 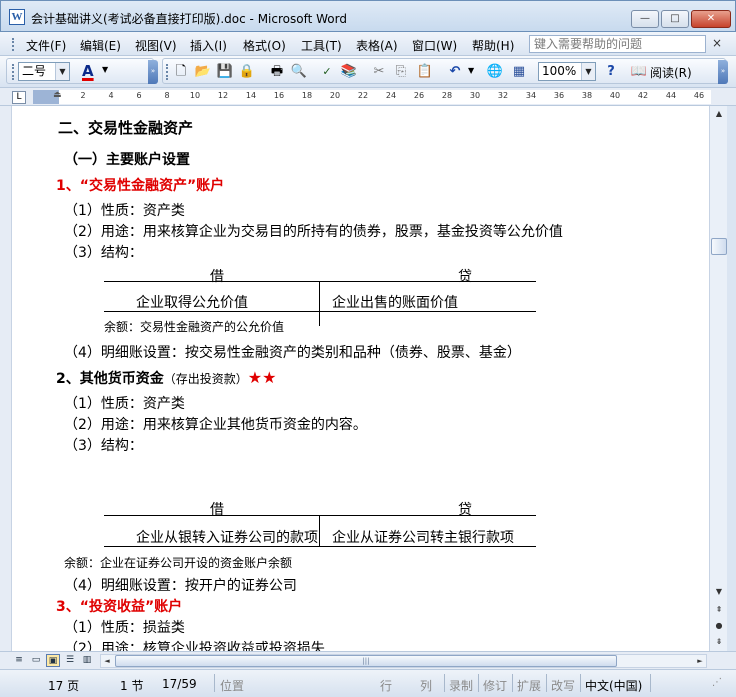 I want to click on menu-edit: 编辑(E), so click(x=100, y=45).